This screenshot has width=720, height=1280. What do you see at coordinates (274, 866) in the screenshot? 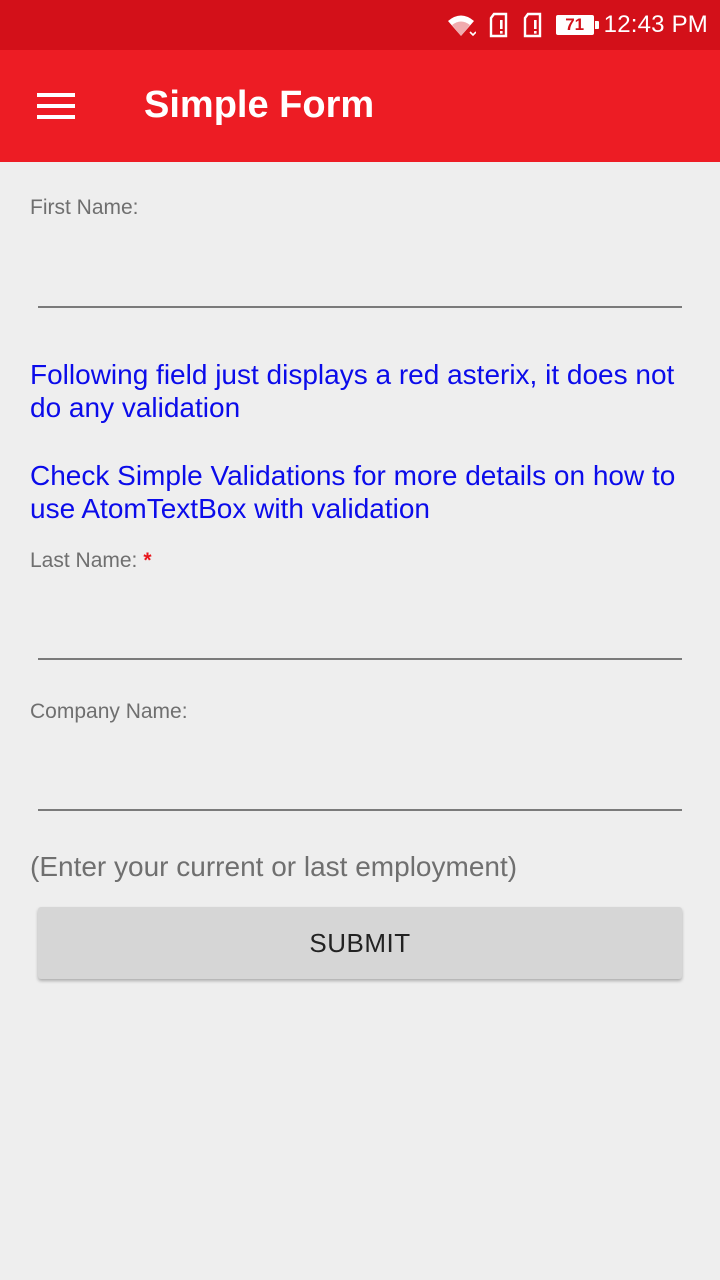
I see `company-hint-text: (Enter your current or last employment)` at bounding box center [274, 866].